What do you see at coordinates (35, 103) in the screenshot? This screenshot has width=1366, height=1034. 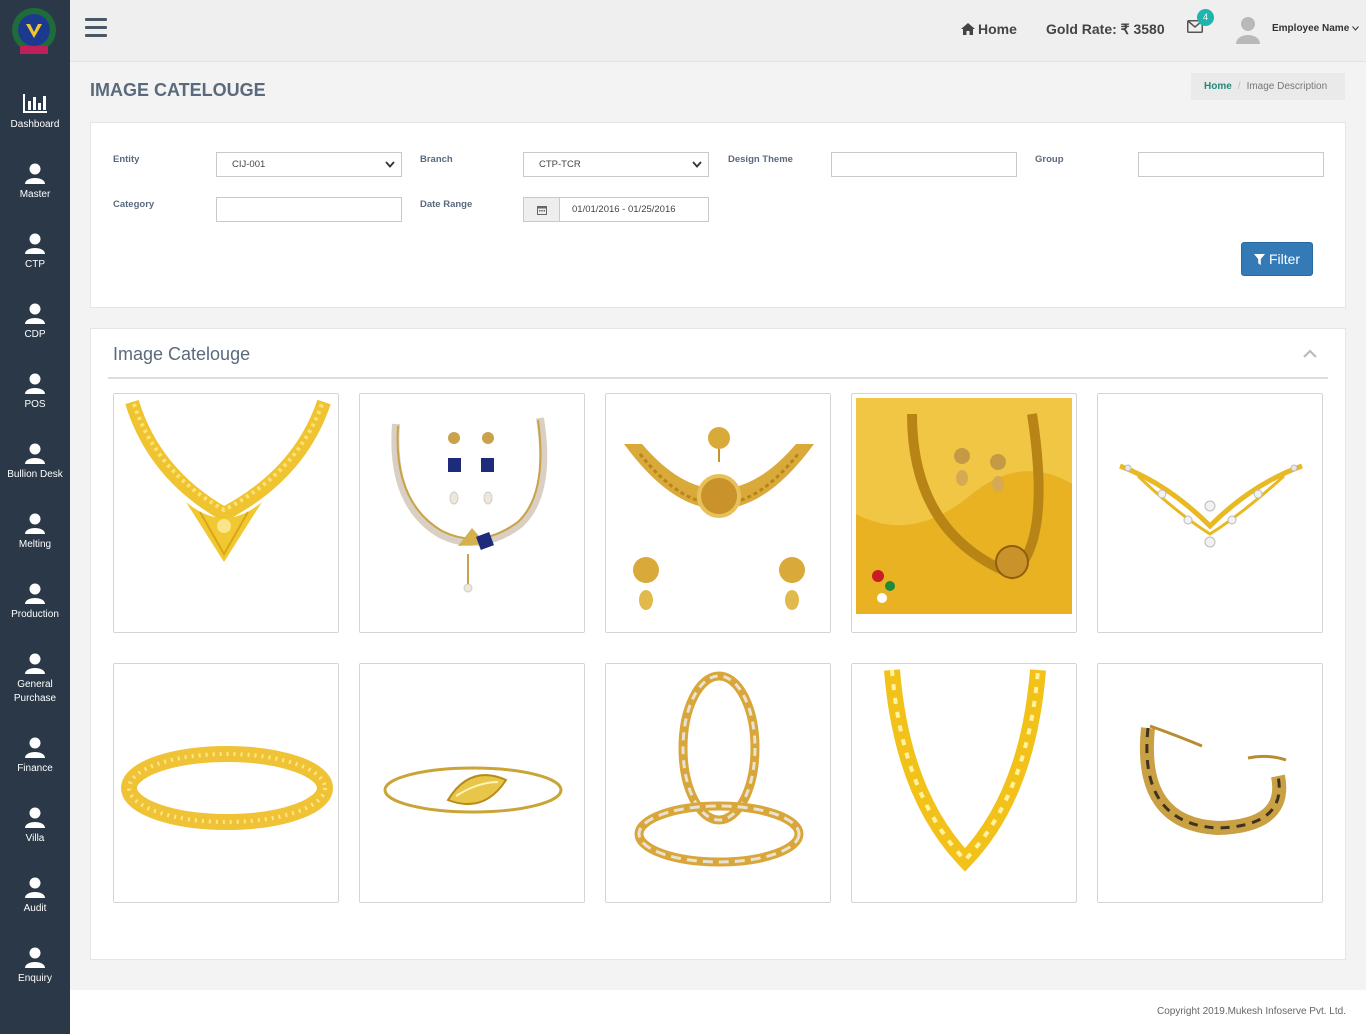 I see `bar-chart-icon` at bounding box center [35, 103].